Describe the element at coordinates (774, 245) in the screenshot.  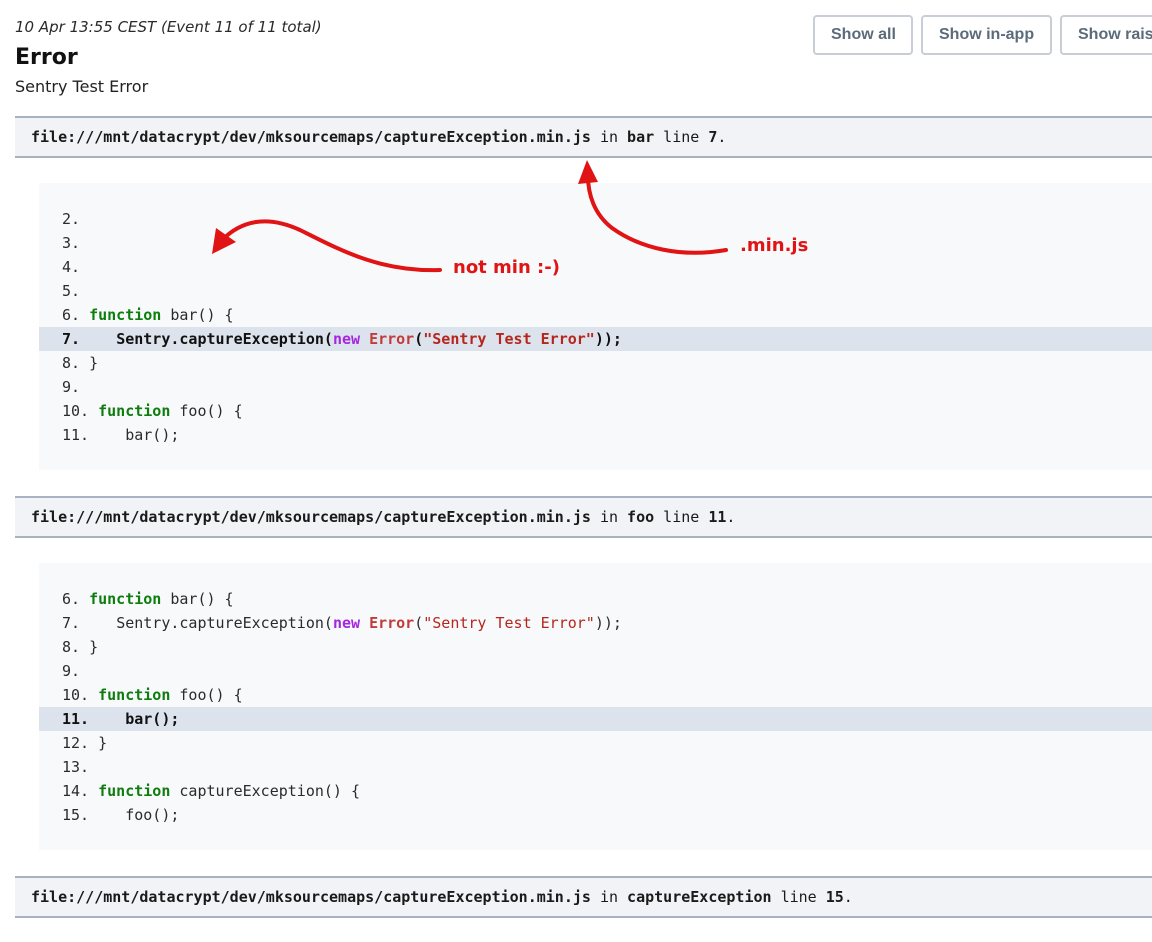
I see `annotation-min-js: .min.js` at that location.